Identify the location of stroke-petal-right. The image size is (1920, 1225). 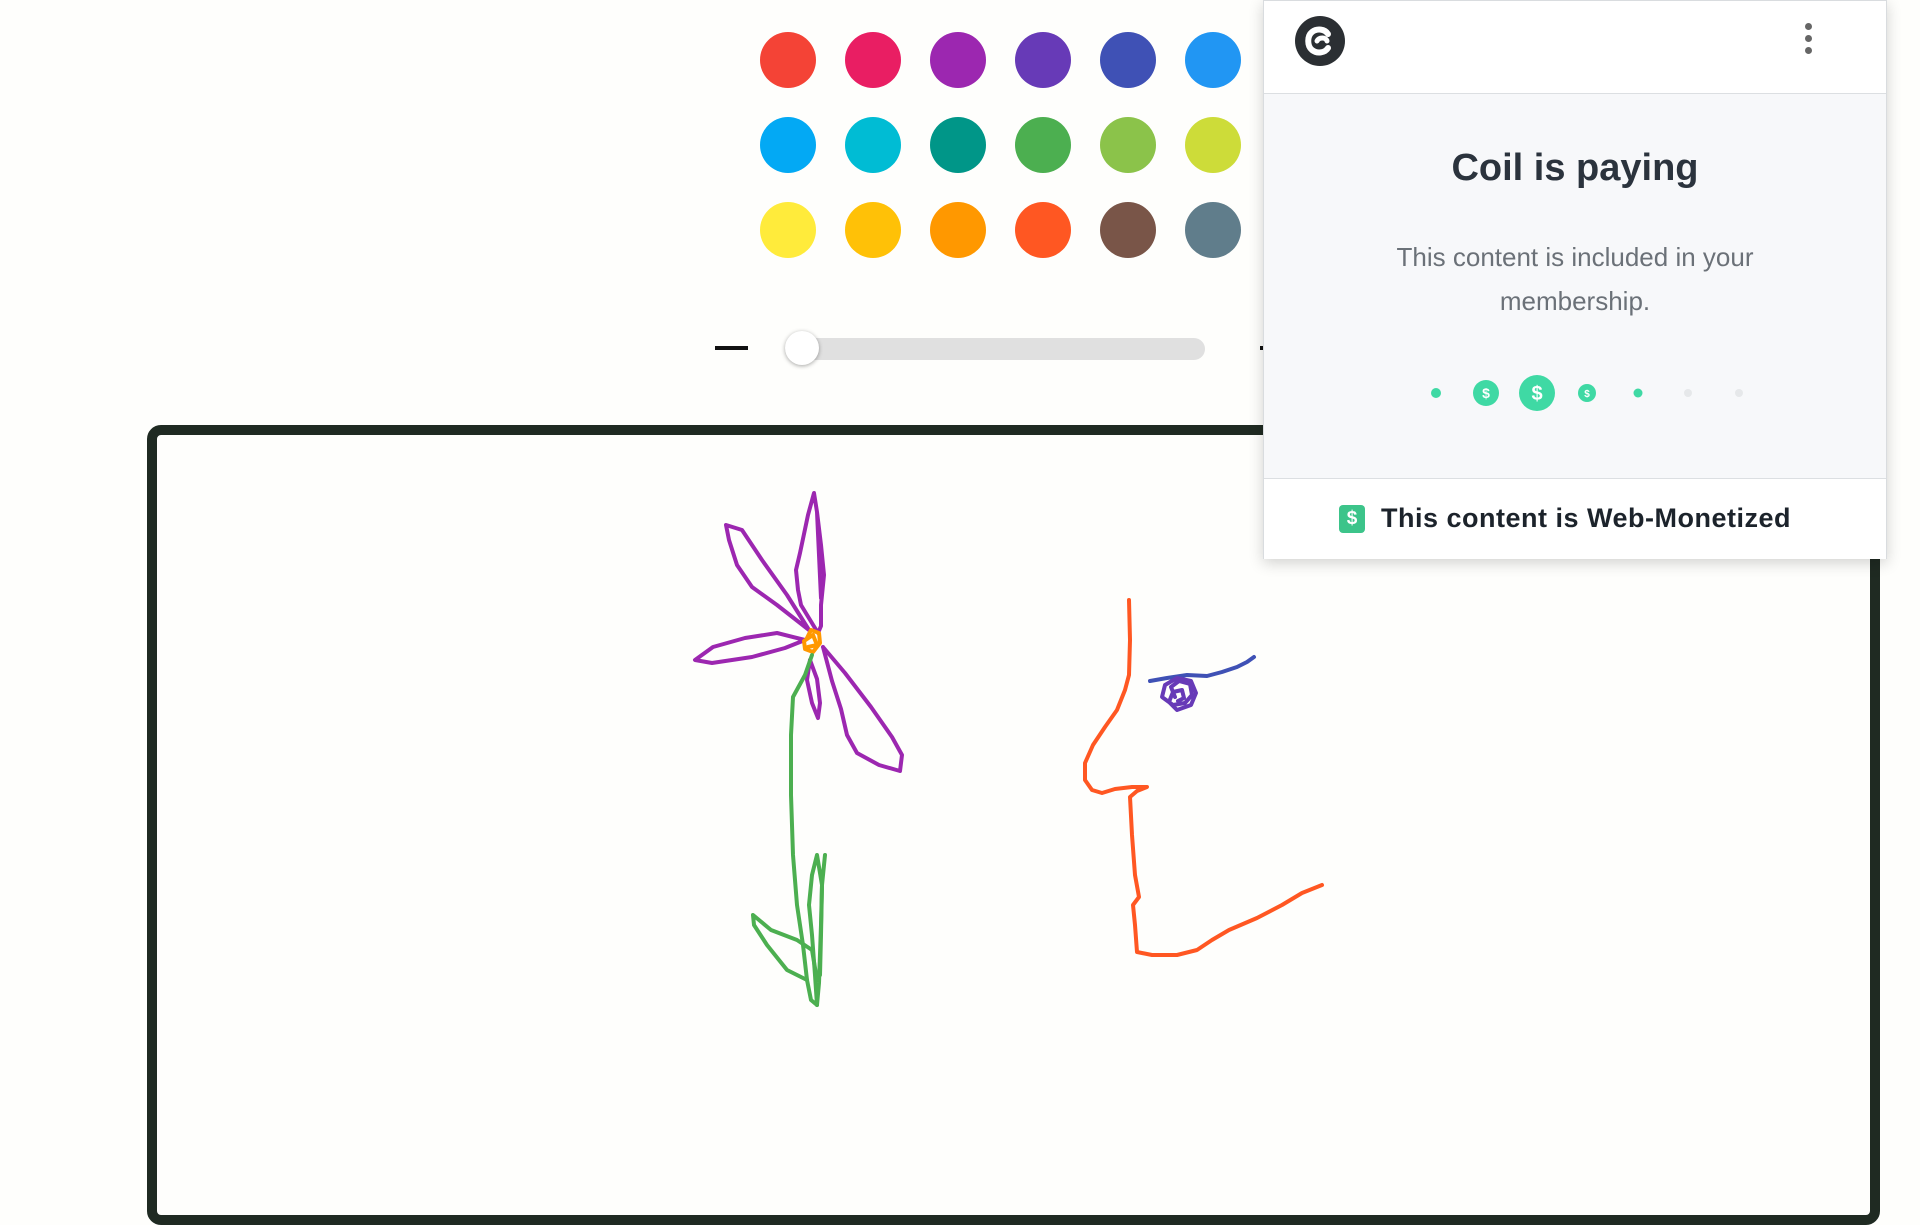
(862, 709).